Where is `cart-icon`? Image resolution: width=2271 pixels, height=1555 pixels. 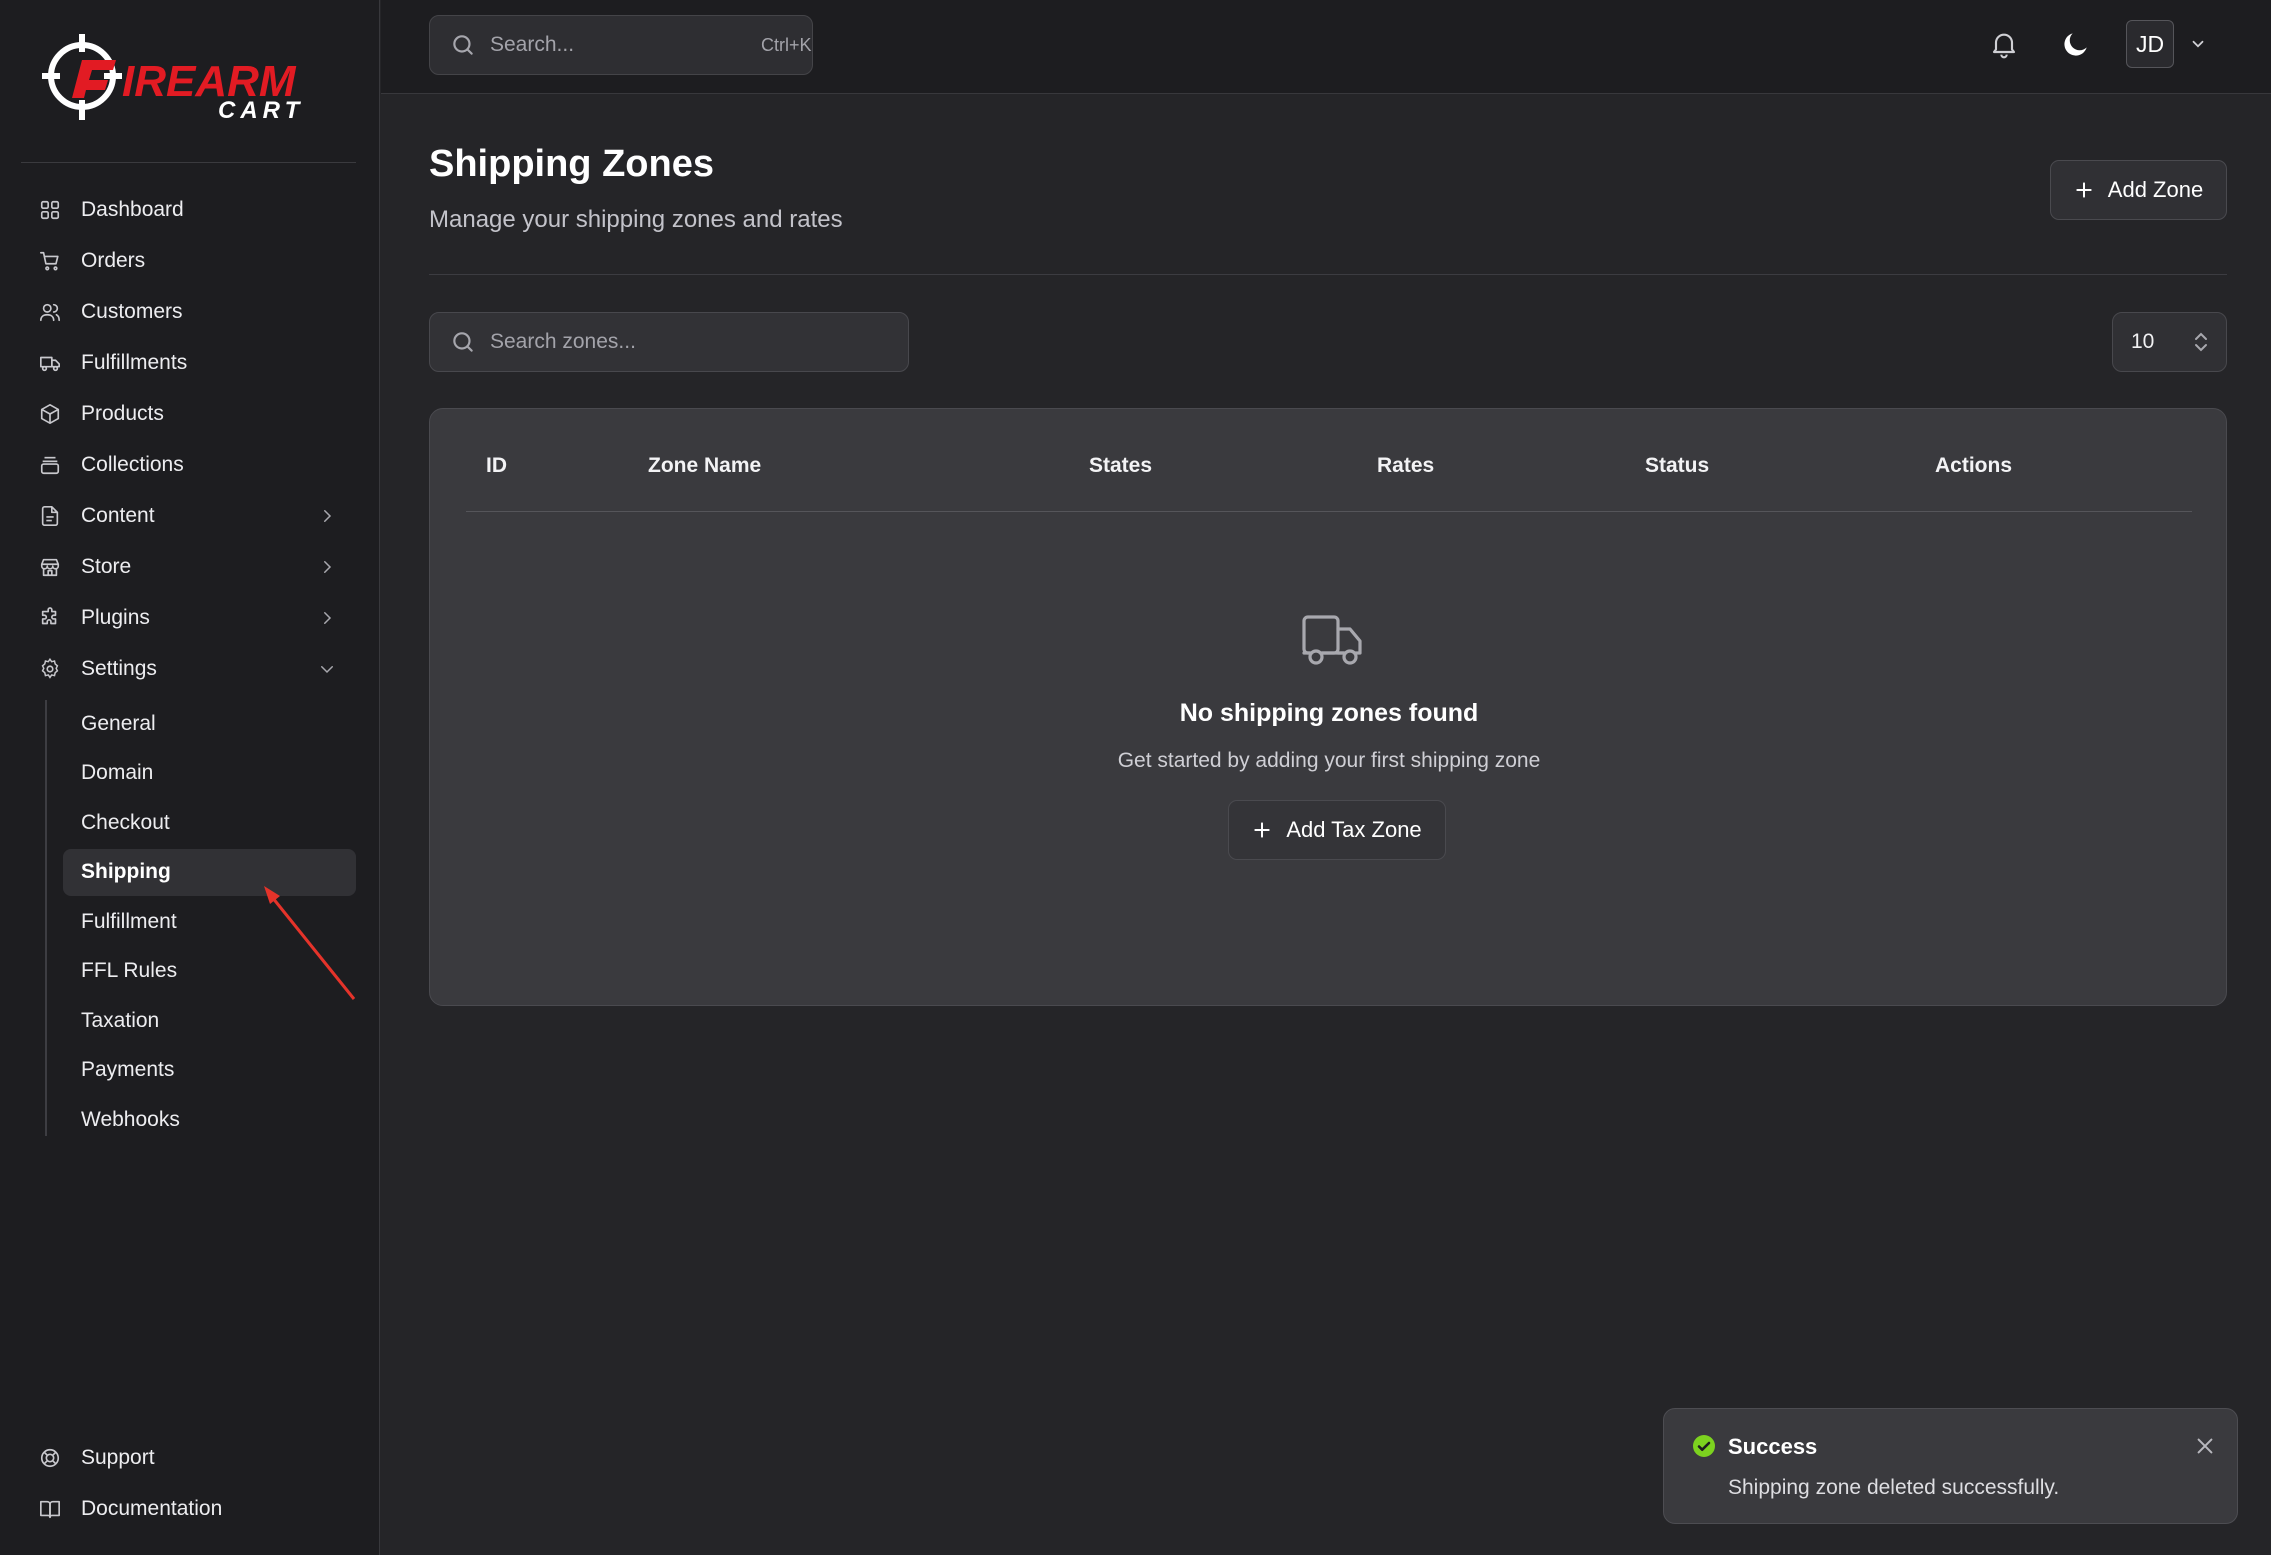 cart-icon is located at coordinates (50, 261).